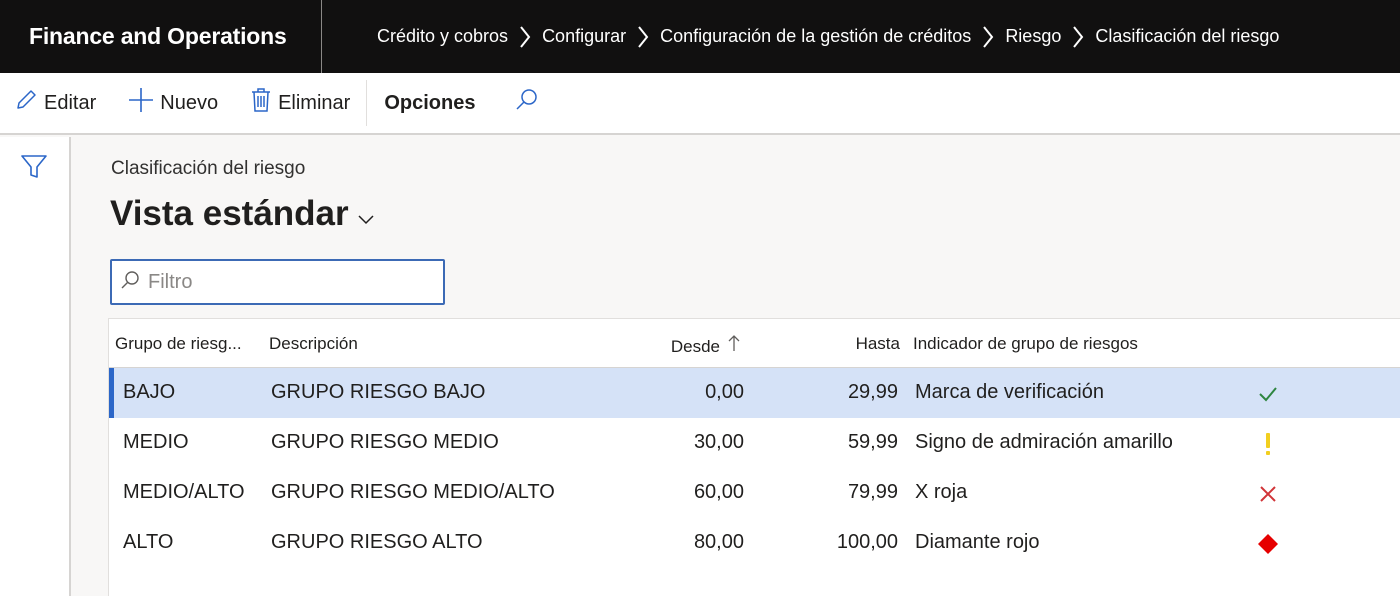 This screenshot has height=596, width=1400. Describe the element at coordinates (367, 103) in the screenshot. I see `toolbar-divider` at that location.